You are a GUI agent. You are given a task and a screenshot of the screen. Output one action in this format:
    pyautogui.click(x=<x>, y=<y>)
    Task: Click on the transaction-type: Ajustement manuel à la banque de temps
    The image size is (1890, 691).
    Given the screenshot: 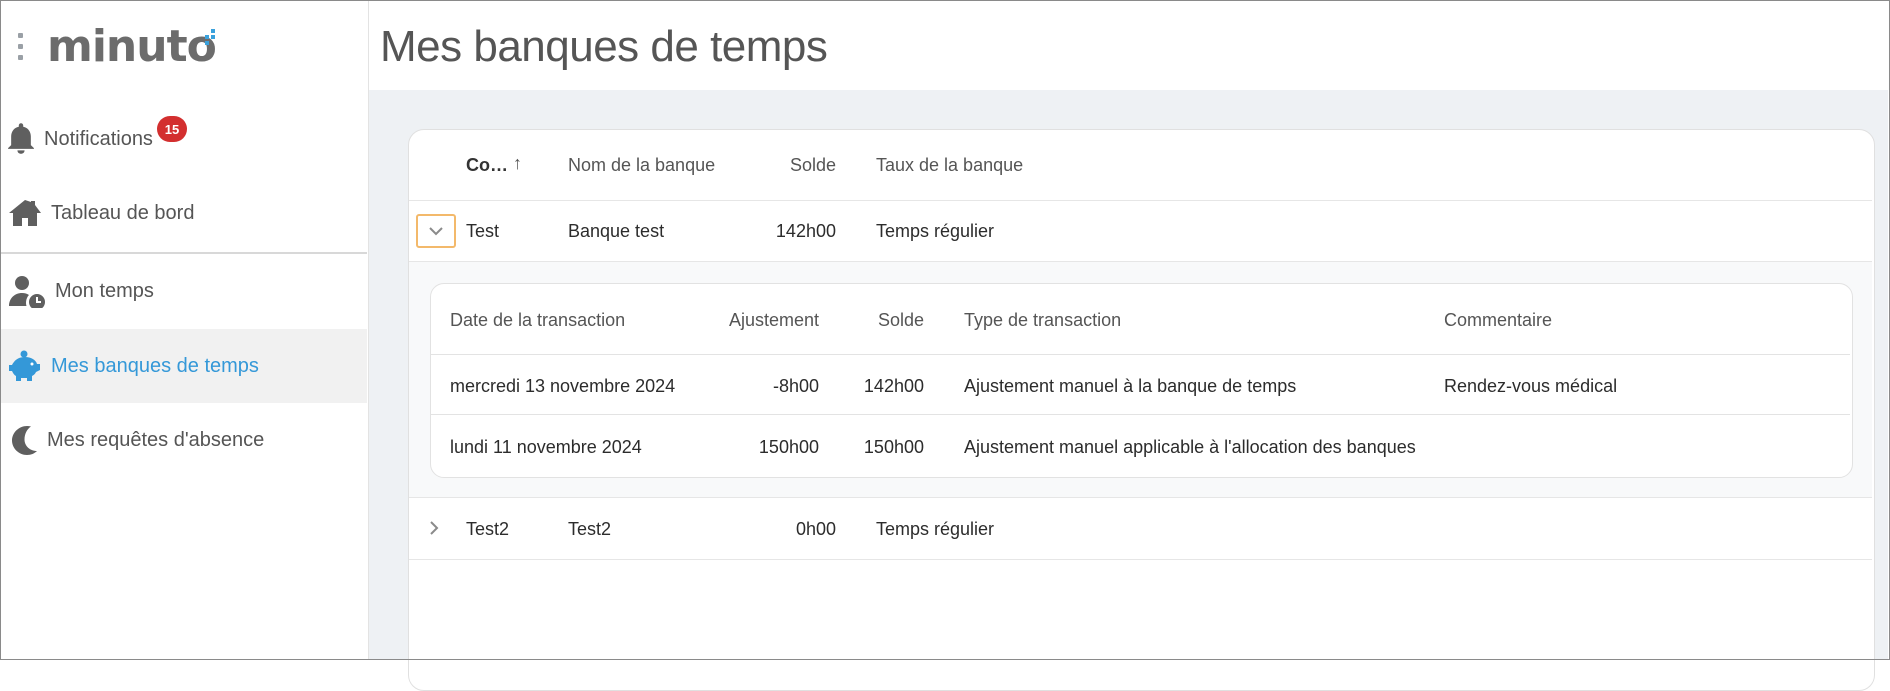 What is the action you would take?
    pyautogui.click(x=1130, y=386)
    